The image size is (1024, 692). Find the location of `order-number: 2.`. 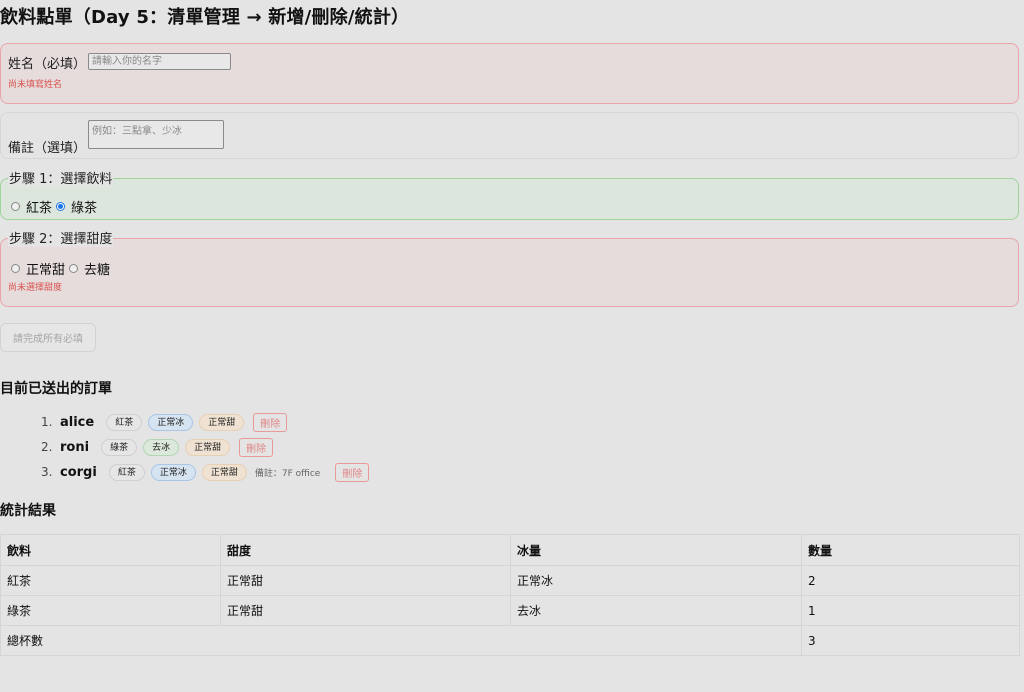

order-number: 2. is located at coordinates (47, 447).